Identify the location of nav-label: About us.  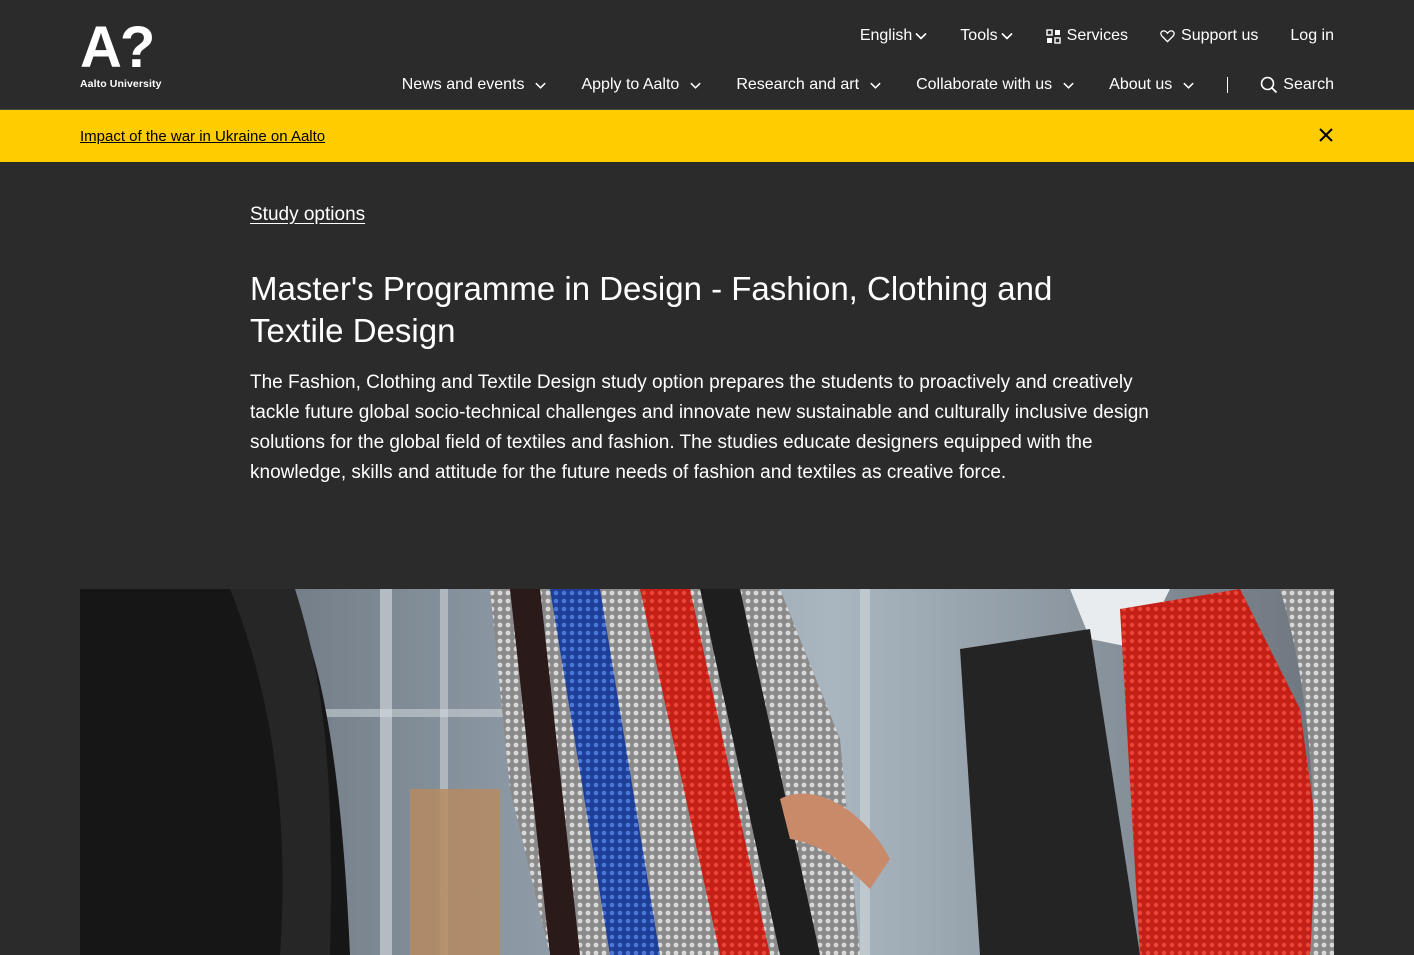
(1141, 84).